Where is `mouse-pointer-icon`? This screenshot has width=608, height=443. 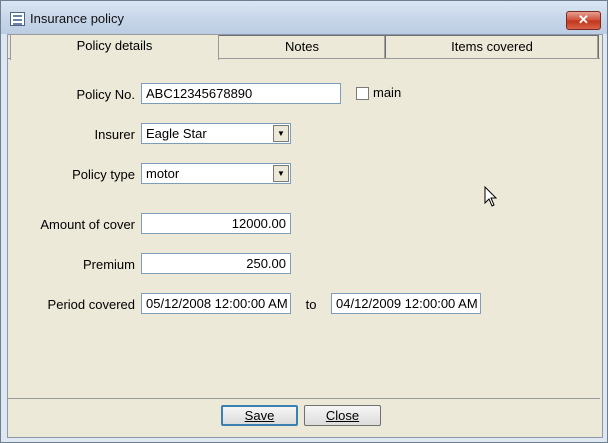 mouse-pointer-icon is located at coordinates (491, 196).